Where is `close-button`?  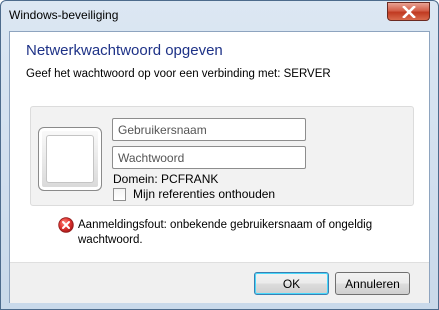
close-button is located at coordinates (408, 11).